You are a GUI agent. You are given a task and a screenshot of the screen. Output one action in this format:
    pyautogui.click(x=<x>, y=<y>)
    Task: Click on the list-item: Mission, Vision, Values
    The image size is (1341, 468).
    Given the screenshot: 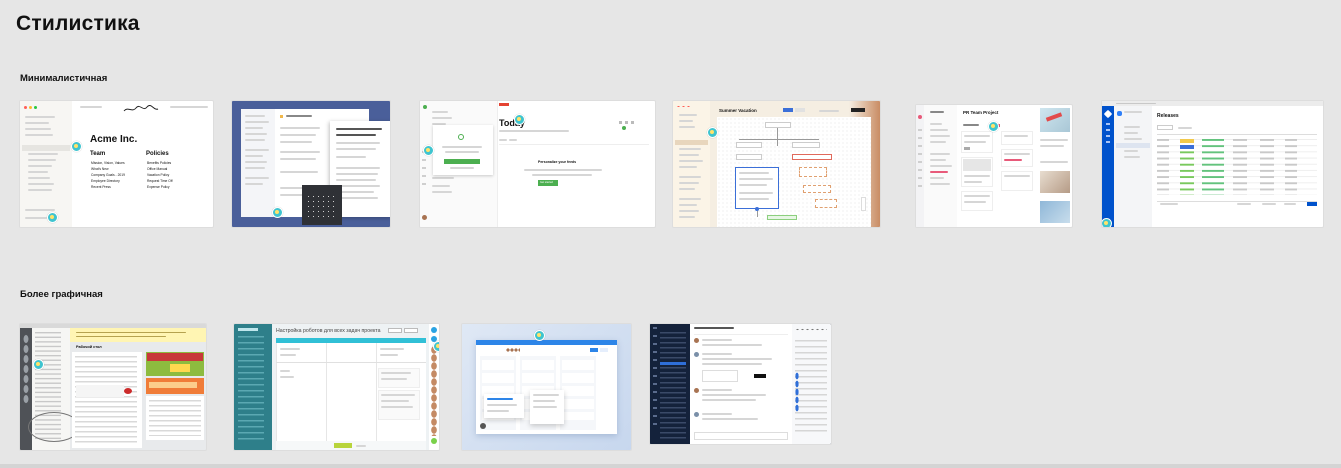 What is the action you would take?
    pyautogui.click(x=108, y=163)
    